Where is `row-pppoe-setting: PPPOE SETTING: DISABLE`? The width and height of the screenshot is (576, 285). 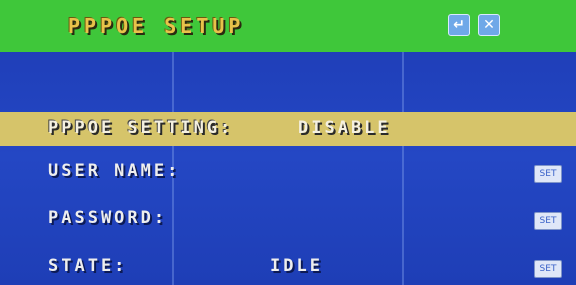
row-pppoe-setting: PPPOE SETTING: DISABLE is located at coordinates (288, 129).